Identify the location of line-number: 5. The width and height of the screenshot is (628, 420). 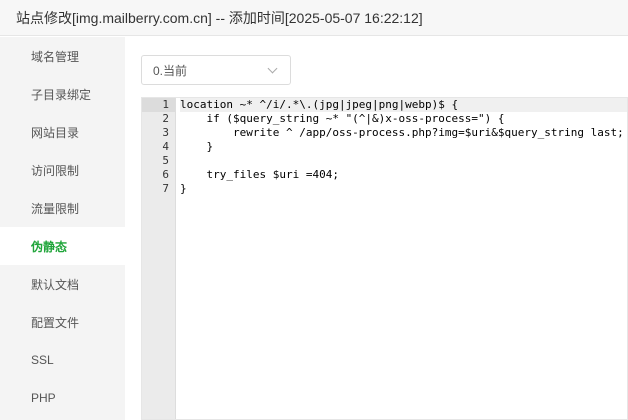
(165, 160).